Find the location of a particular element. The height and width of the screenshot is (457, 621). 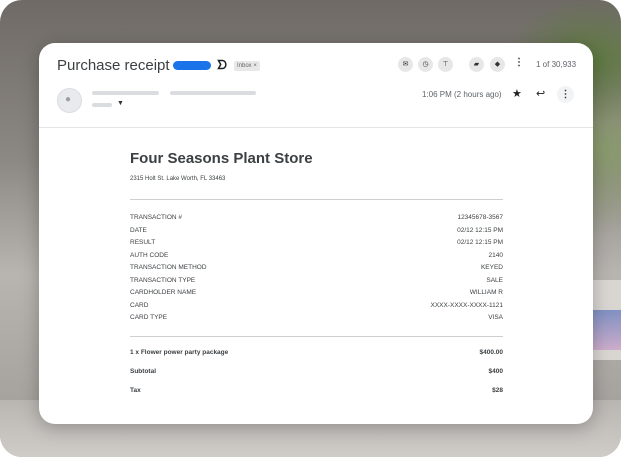

sender-email-placeholder is located at coordinates (213, 93).